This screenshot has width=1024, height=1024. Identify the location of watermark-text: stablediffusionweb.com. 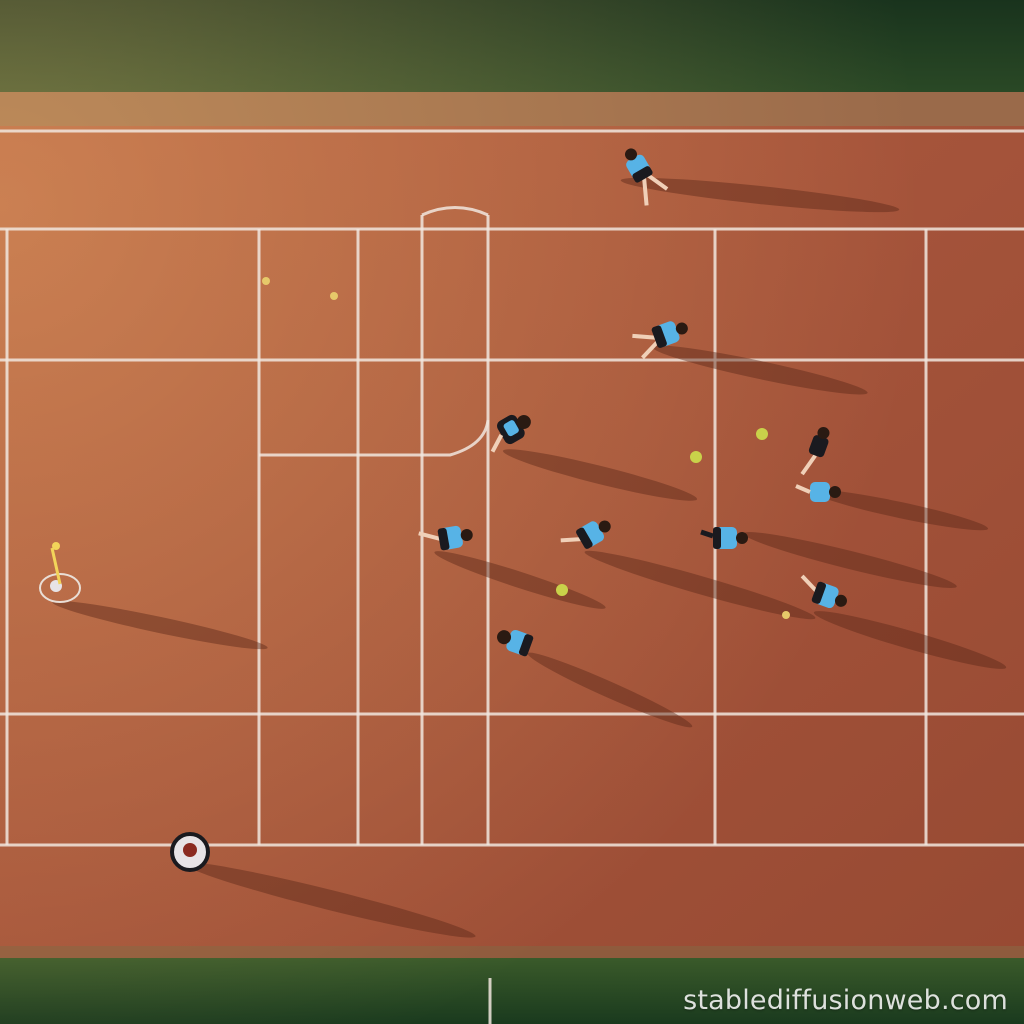
(845, 1000).